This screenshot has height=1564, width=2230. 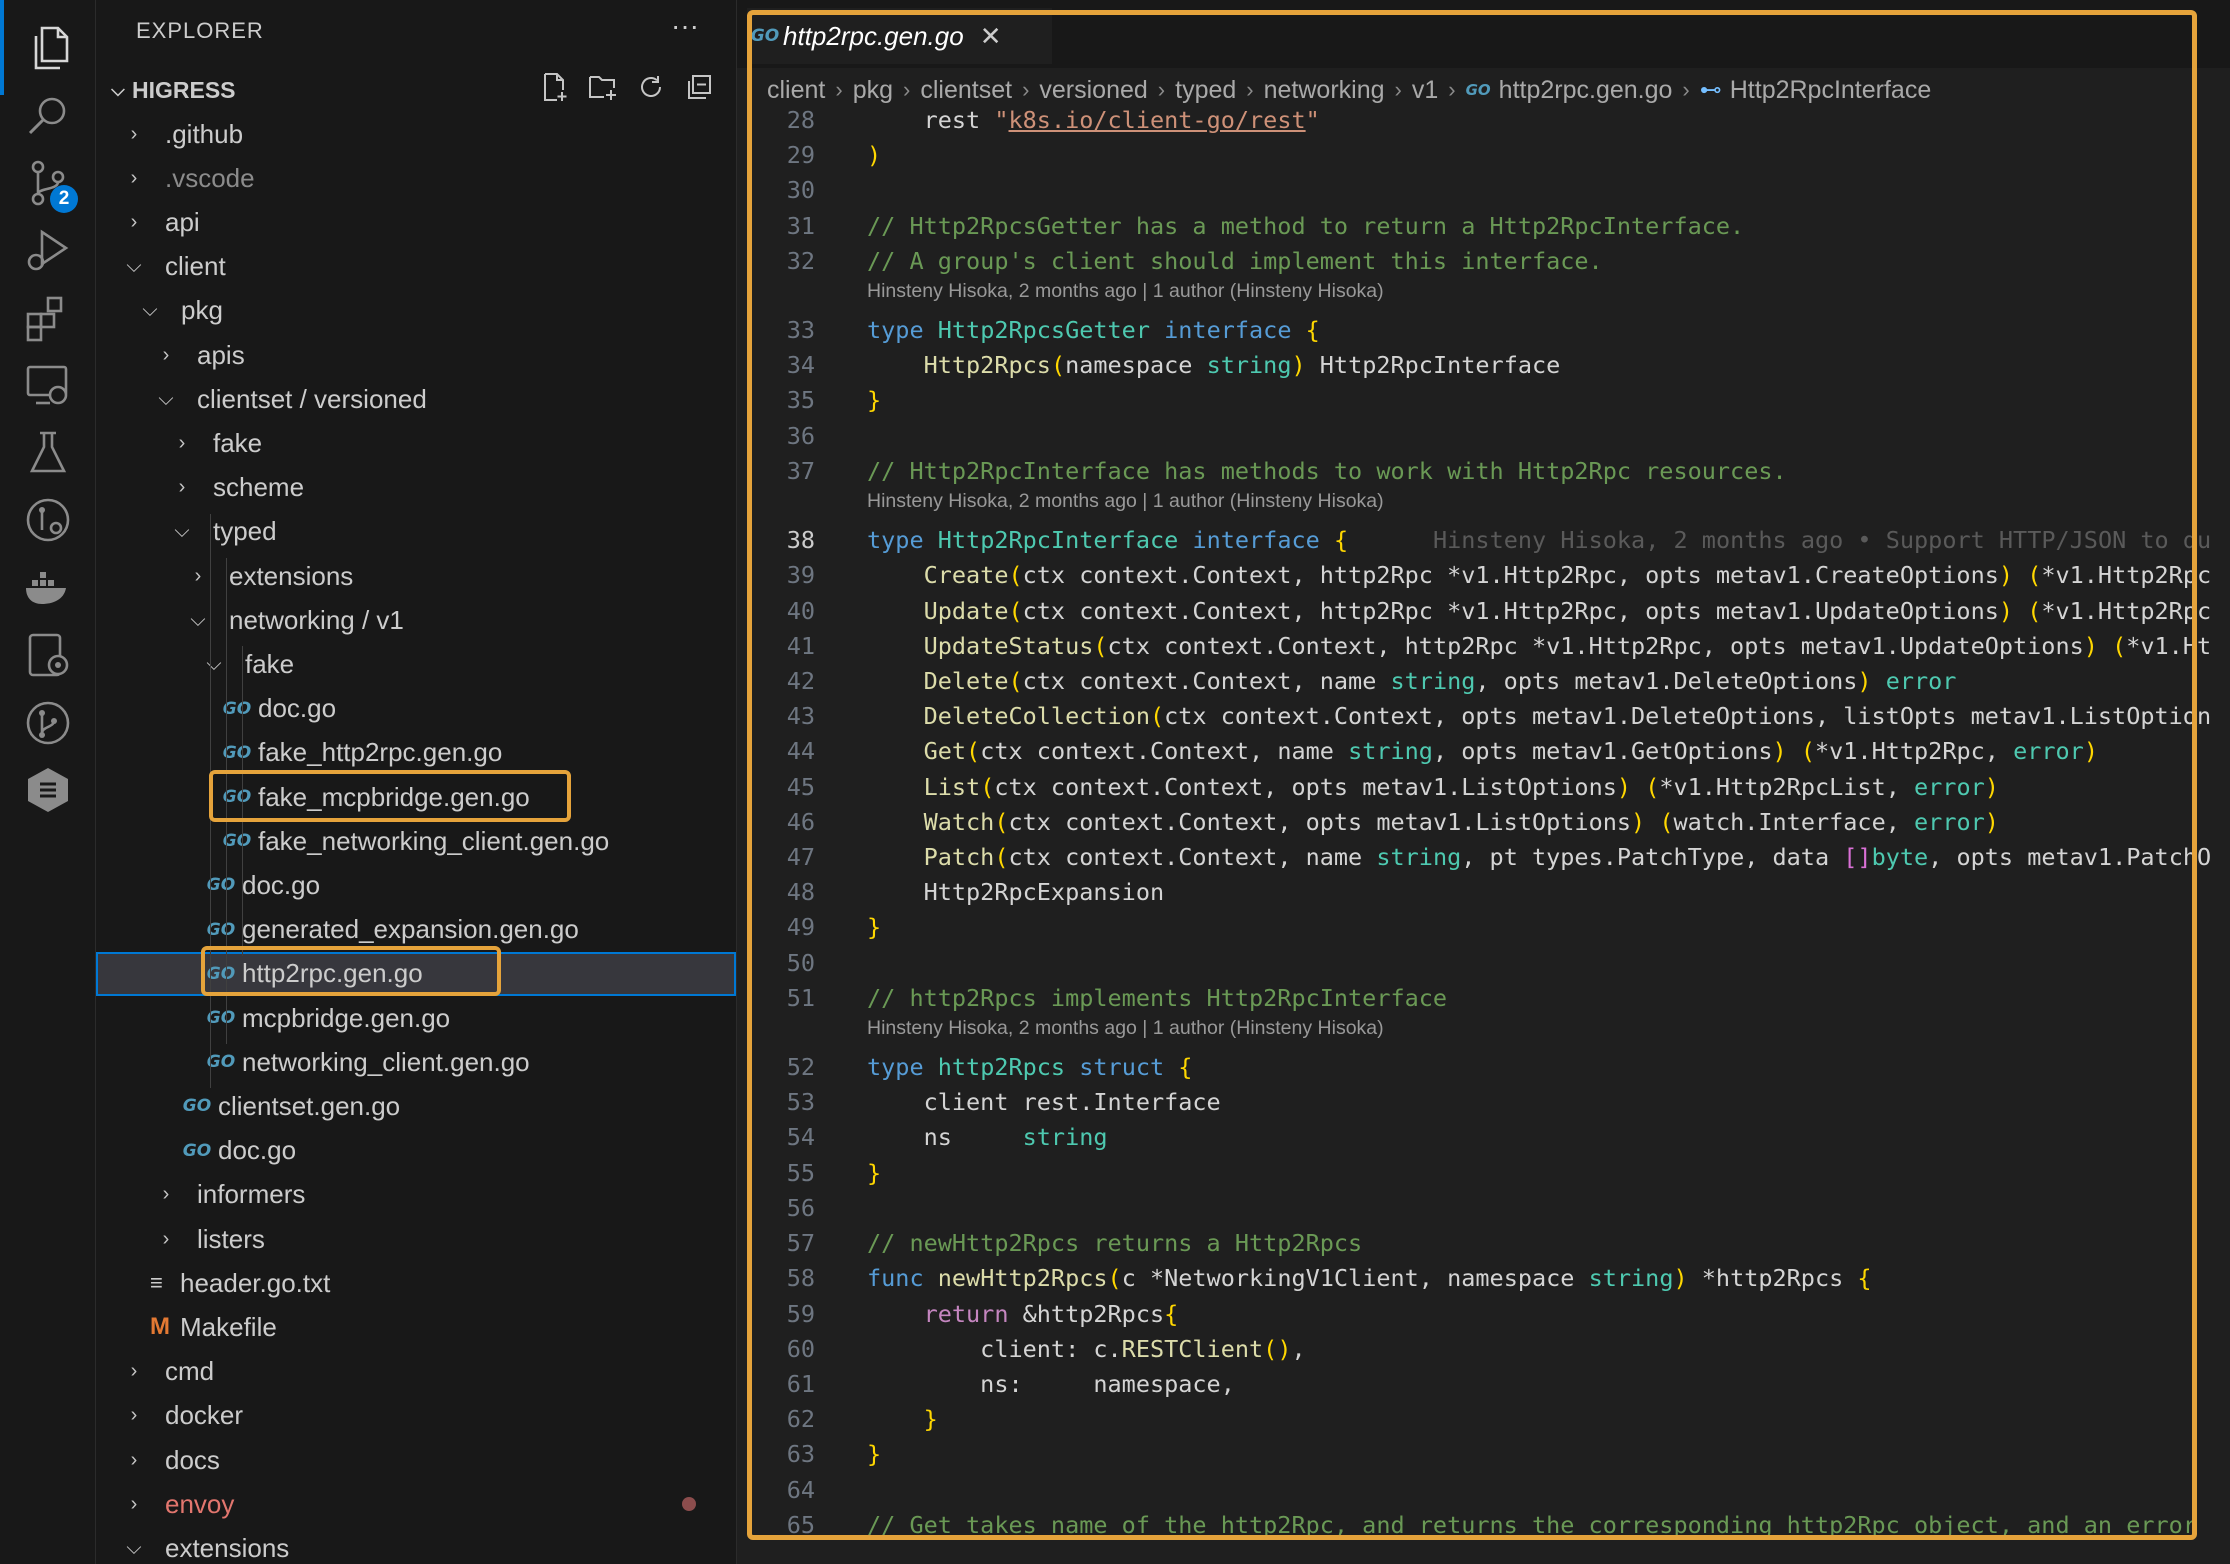 I want to click on tree-file: GO generated_expansion.gen.go, so click(x=416, y=930).